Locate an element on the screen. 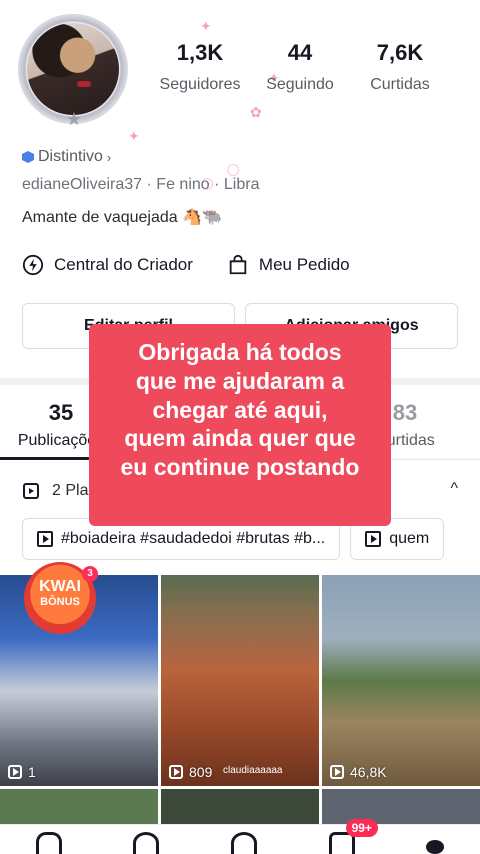 Image resolution: width=480 pixels, height=854 pixels. my-order-label: Meu Pedido is located at coordinates (304, 264).